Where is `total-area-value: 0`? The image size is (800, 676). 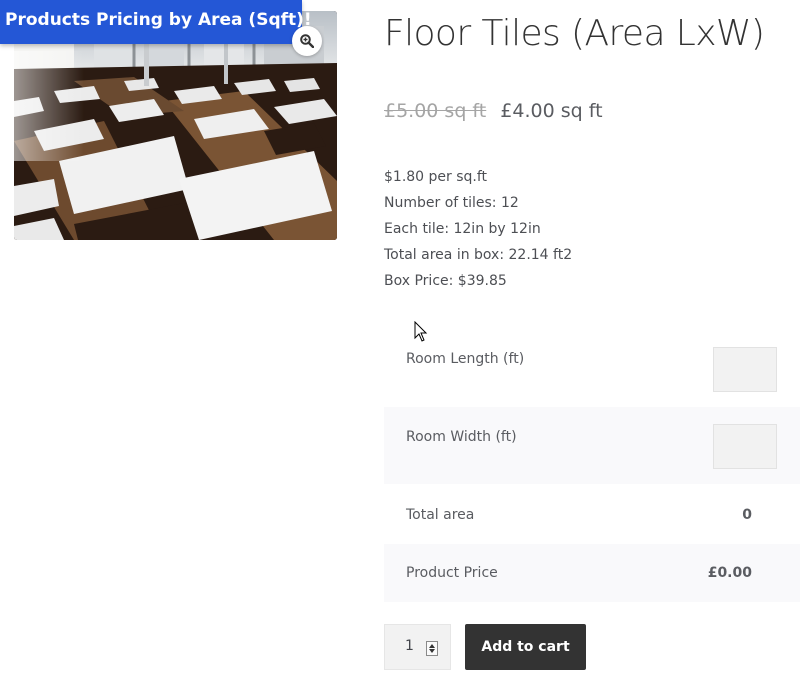
total-area-value: 0 is located at coordinates (747, 515).